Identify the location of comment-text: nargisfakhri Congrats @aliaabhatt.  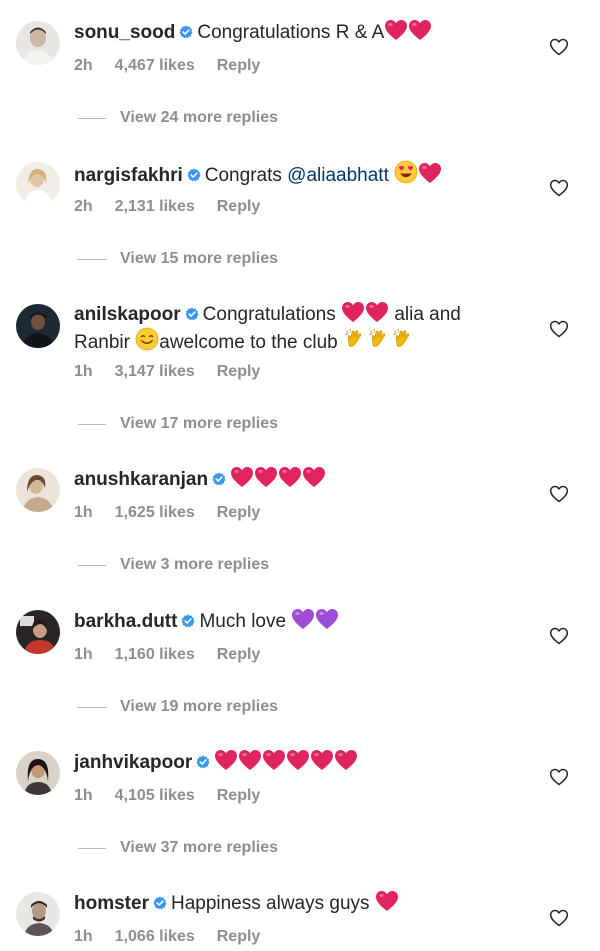
(304, 174).